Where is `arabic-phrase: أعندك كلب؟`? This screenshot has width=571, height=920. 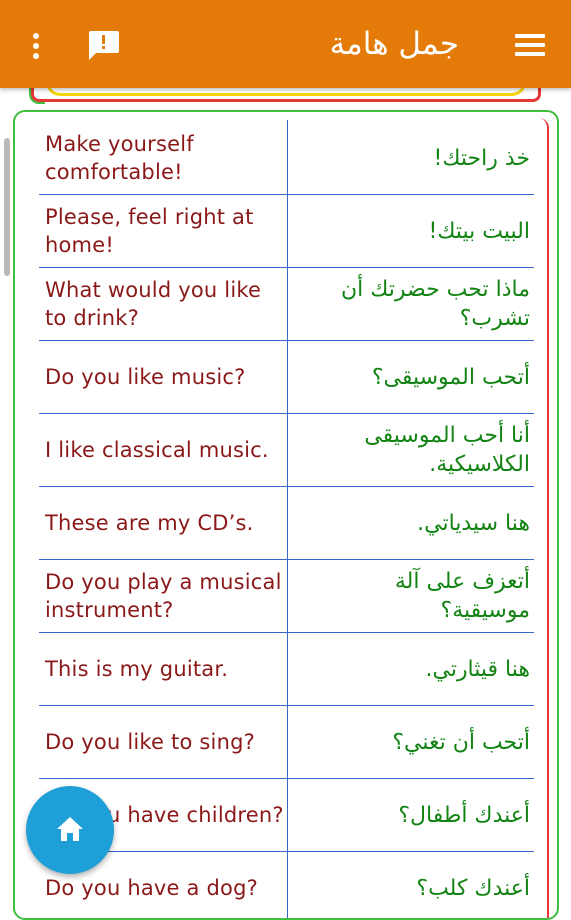
arabic-phrase: أعندك كلب؟ is located at coordinates (473, 888).